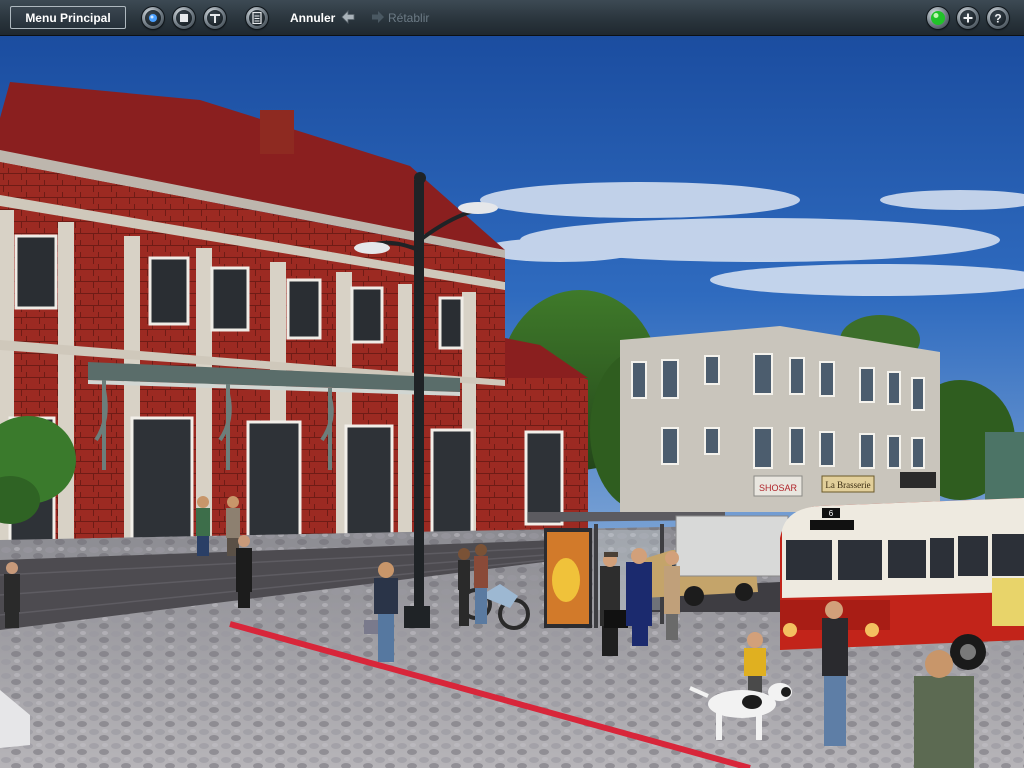  I want to click on shop-sign-shosar: SHOSAR, so click(778, 488).